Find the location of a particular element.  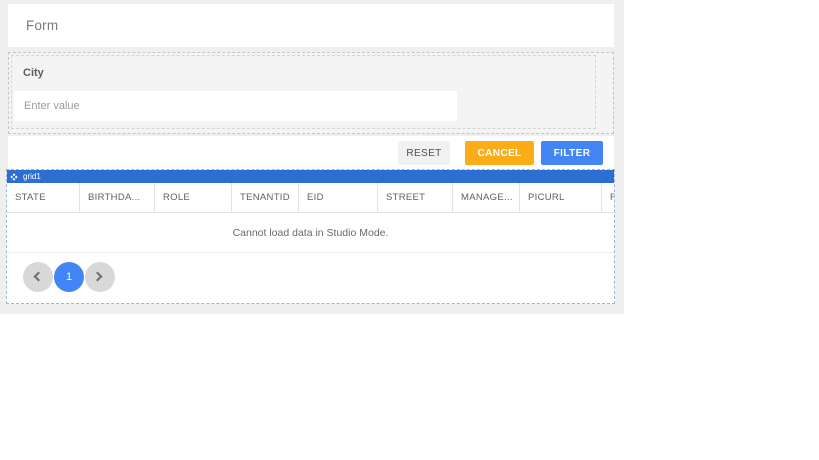

filter-button: FILTER is located at coordinates (572, 153).